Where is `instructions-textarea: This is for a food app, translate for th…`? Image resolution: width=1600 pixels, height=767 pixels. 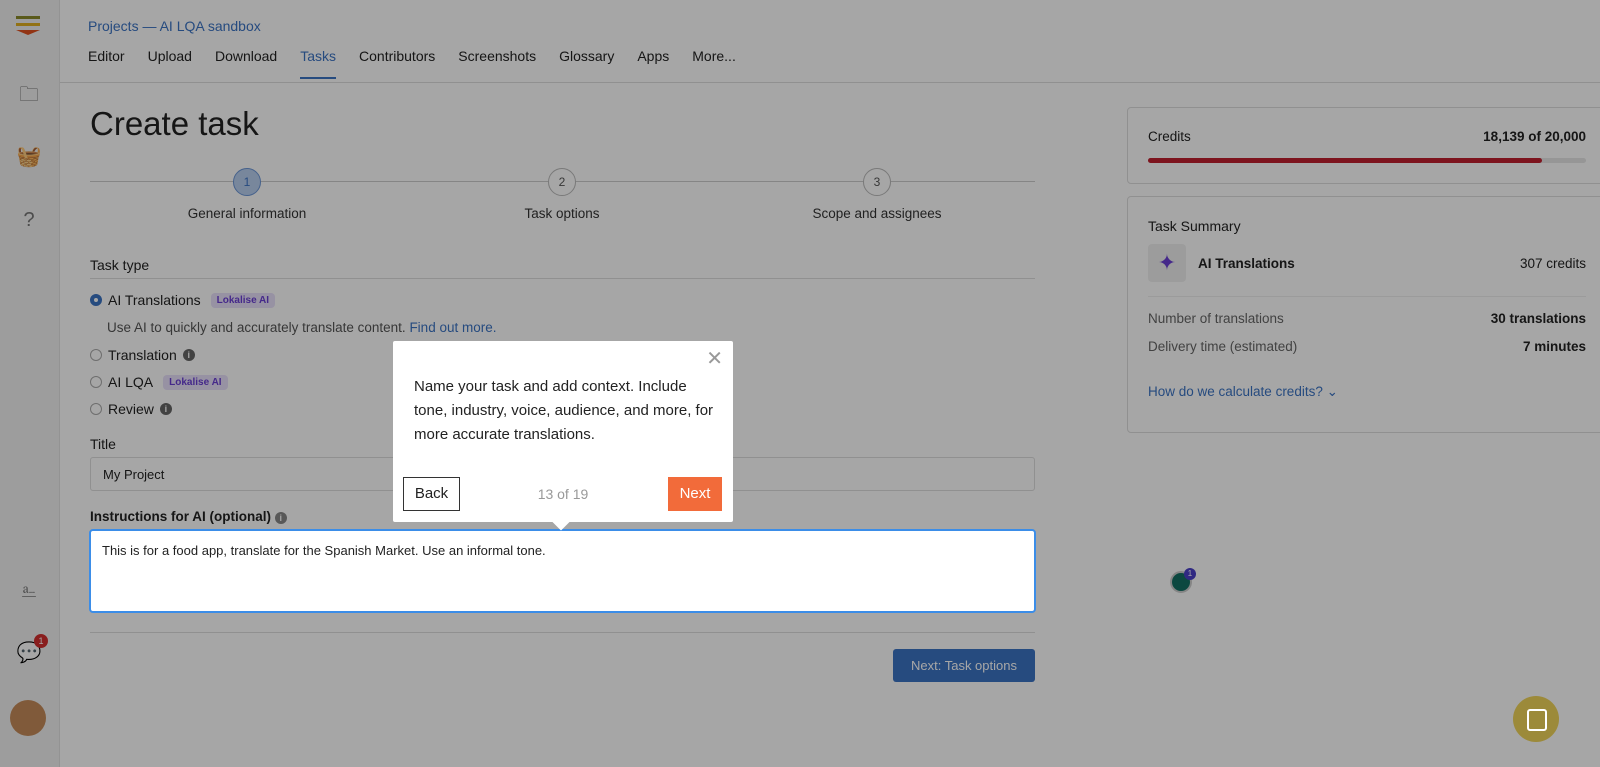
instructions-textarea: This is for a food app, translate for th… is located at coordinates (562, 571).